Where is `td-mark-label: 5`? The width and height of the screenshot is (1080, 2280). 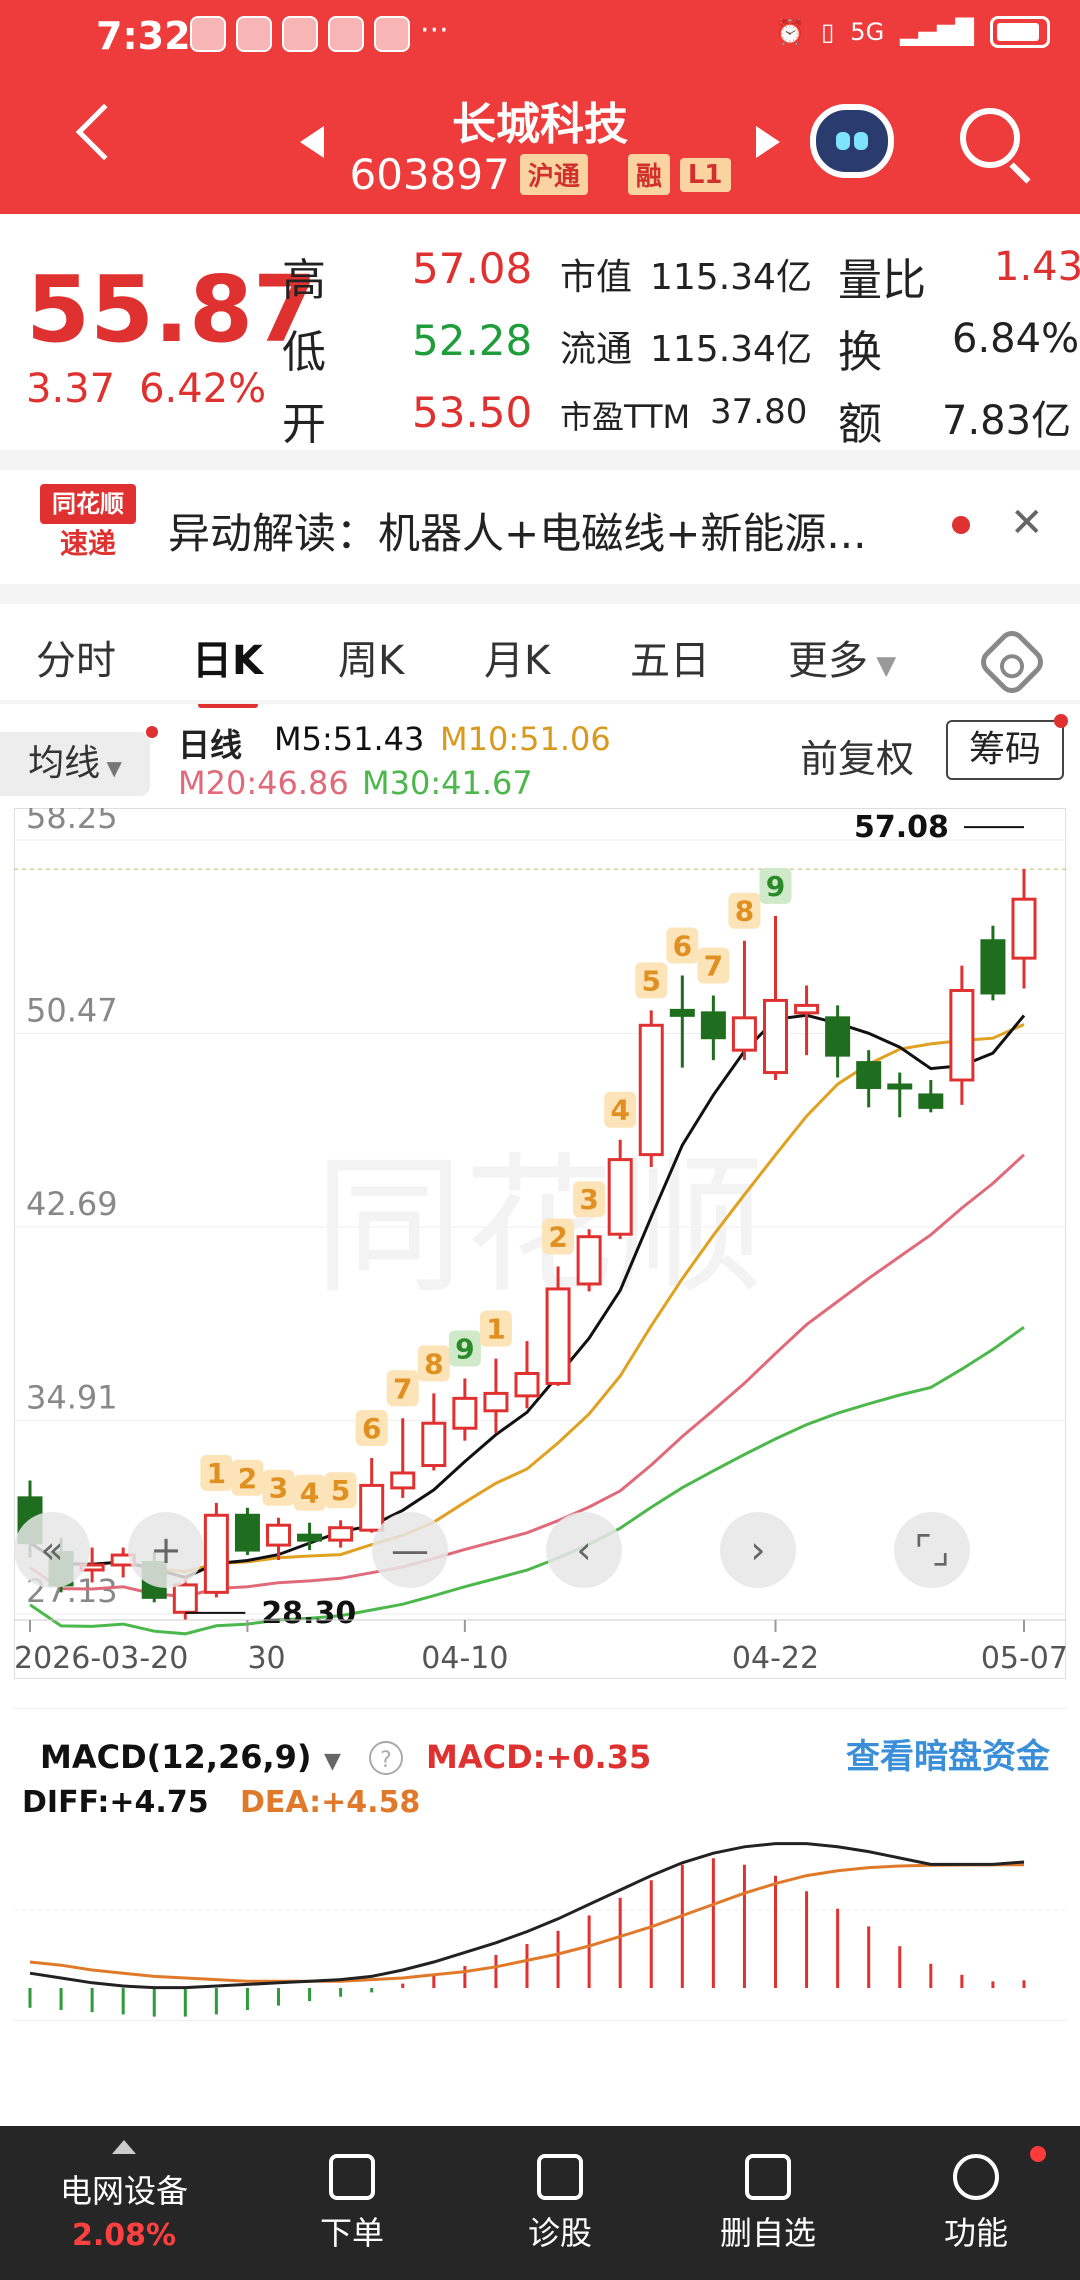
td-mark-label: 5 is located at coordinates (340, 1490).